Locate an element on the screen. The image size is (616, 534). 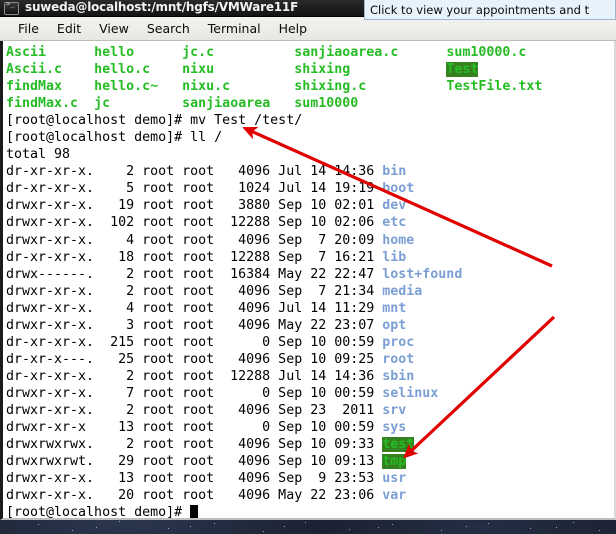
menubar: File Edit View Search Terminal Help is located at coordinates (308, 29).